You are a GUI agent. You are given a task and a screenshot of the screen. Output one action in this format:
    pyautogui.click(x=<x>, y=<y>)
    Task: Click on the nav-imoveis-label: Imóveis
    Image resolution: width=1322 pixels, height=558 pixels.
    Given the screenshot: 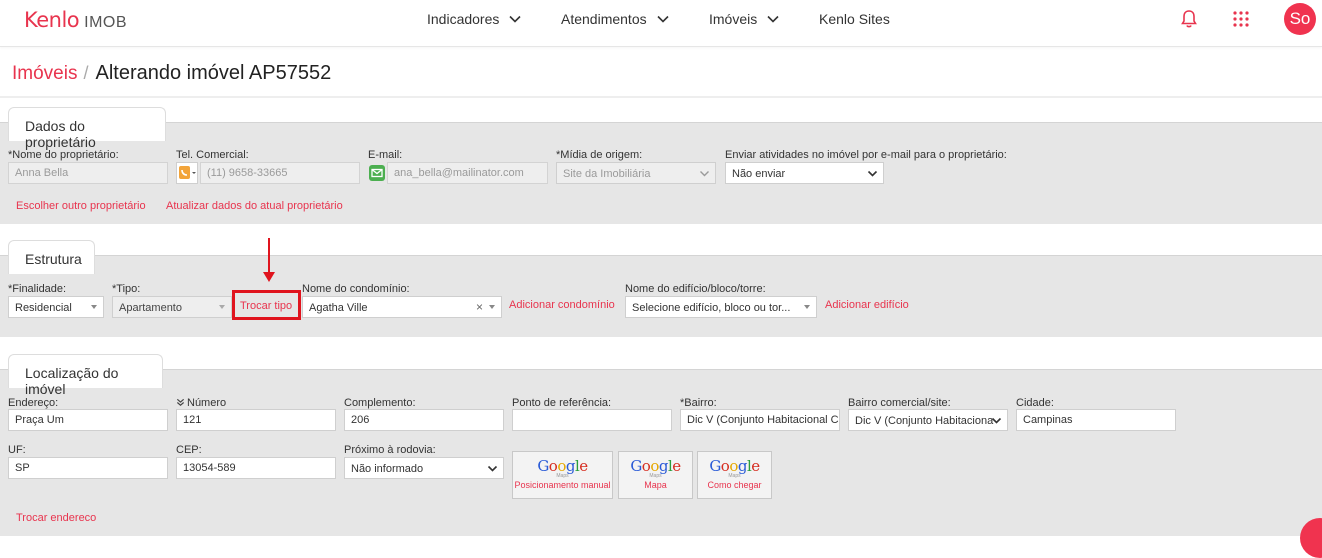 What is the action you would take?
    pyautogui.click(x=733, y=19)
    